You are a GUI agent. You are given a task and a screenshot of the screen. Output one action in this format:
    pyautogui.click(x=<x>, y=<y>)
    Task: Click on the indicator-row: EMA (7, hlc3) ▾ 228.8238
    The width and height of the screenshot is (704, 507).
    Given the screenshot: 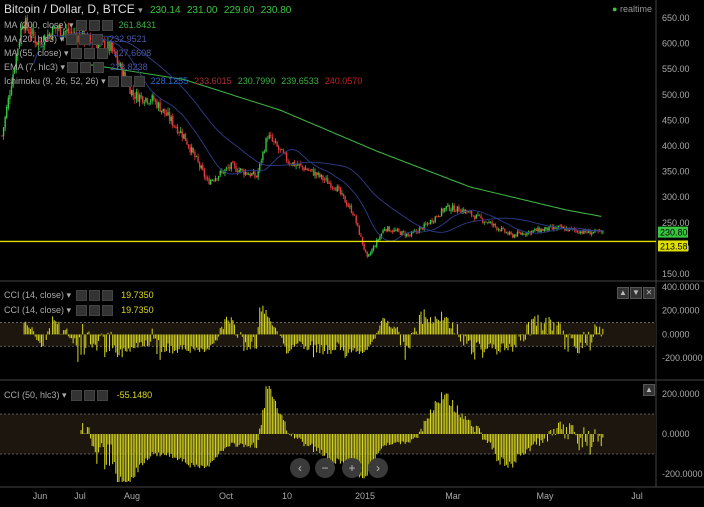 What is the action you would take?
    pyautogui.click(x=76, y=68)
    